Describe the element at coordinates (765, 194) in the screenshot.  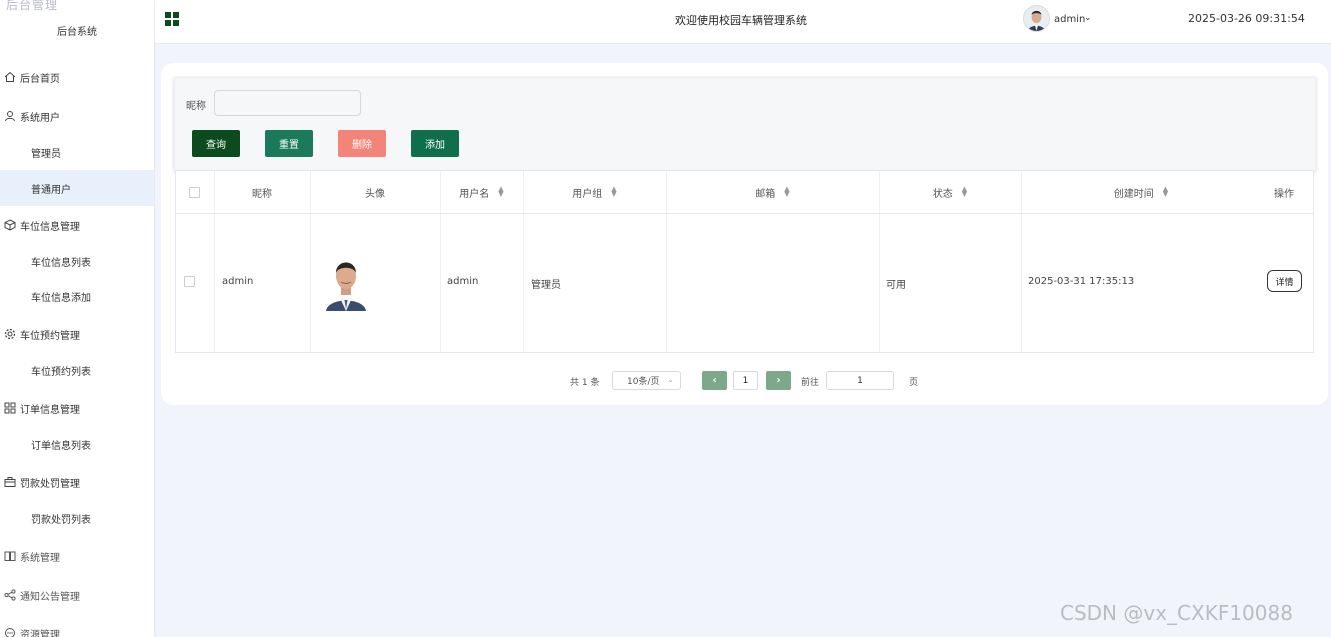
I see `col-email-label: 邮箱` at that location.